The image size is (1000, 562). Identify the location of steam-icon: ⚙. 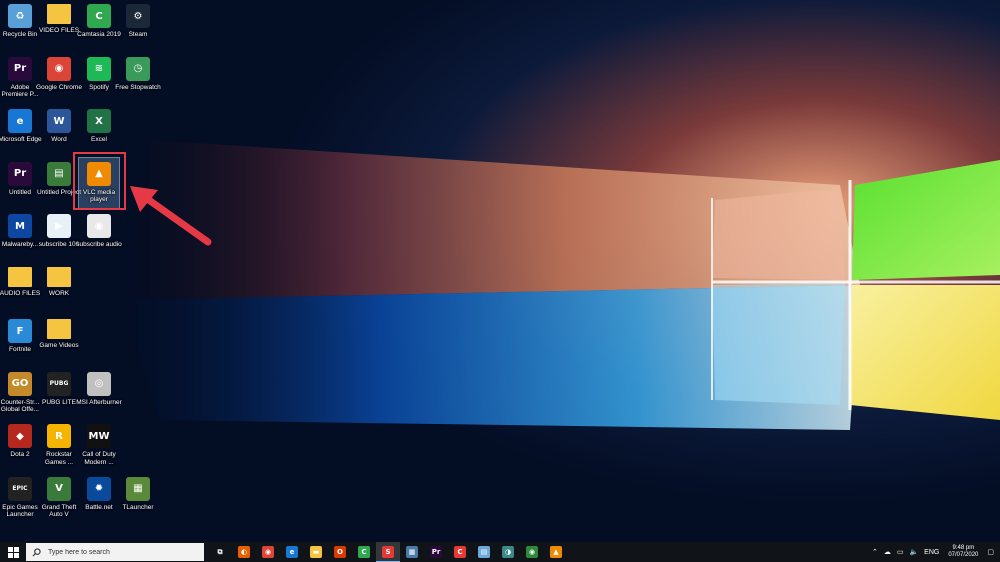
(138, 16).